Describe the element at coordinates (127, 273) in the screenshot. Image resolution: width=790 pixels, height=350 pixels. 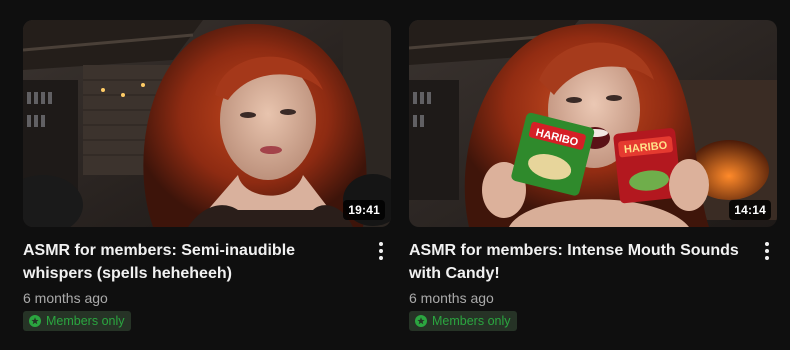
I see `video-title-line: whispers (spells heheheeh)` at that location.